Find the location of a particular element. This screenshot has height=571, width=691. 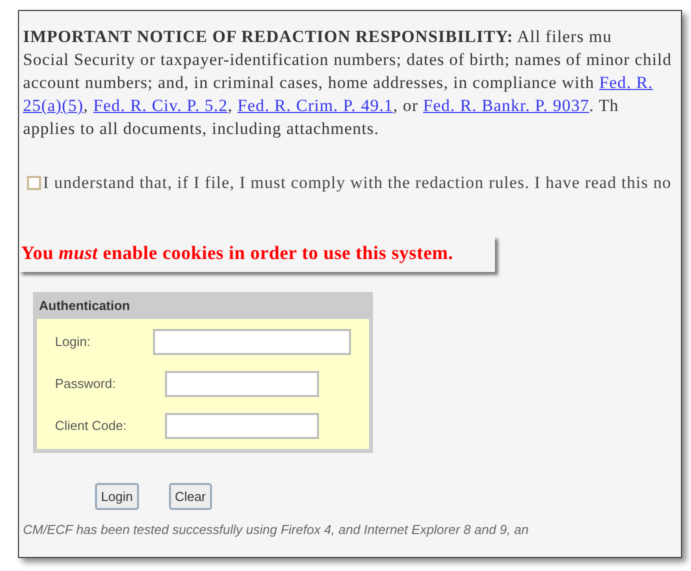

cookie-warning: You must enable cookies in order to use this system. is located at coordinates (257, 254).